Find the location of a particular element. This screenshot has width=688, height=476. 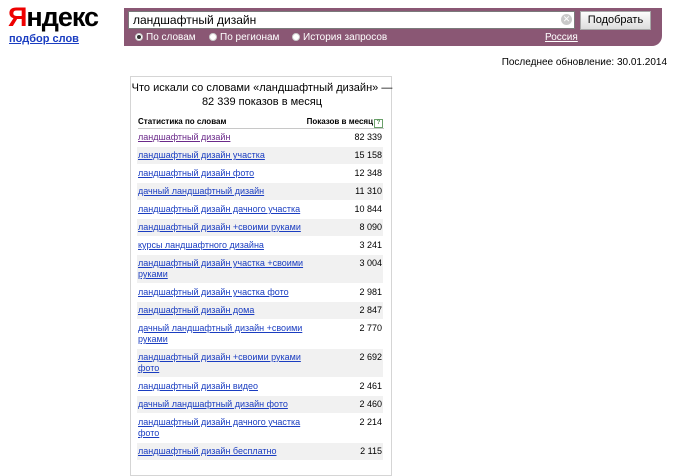

keyword-link: дачный ландшафтный дизайн is located at coordinates (223, 191).